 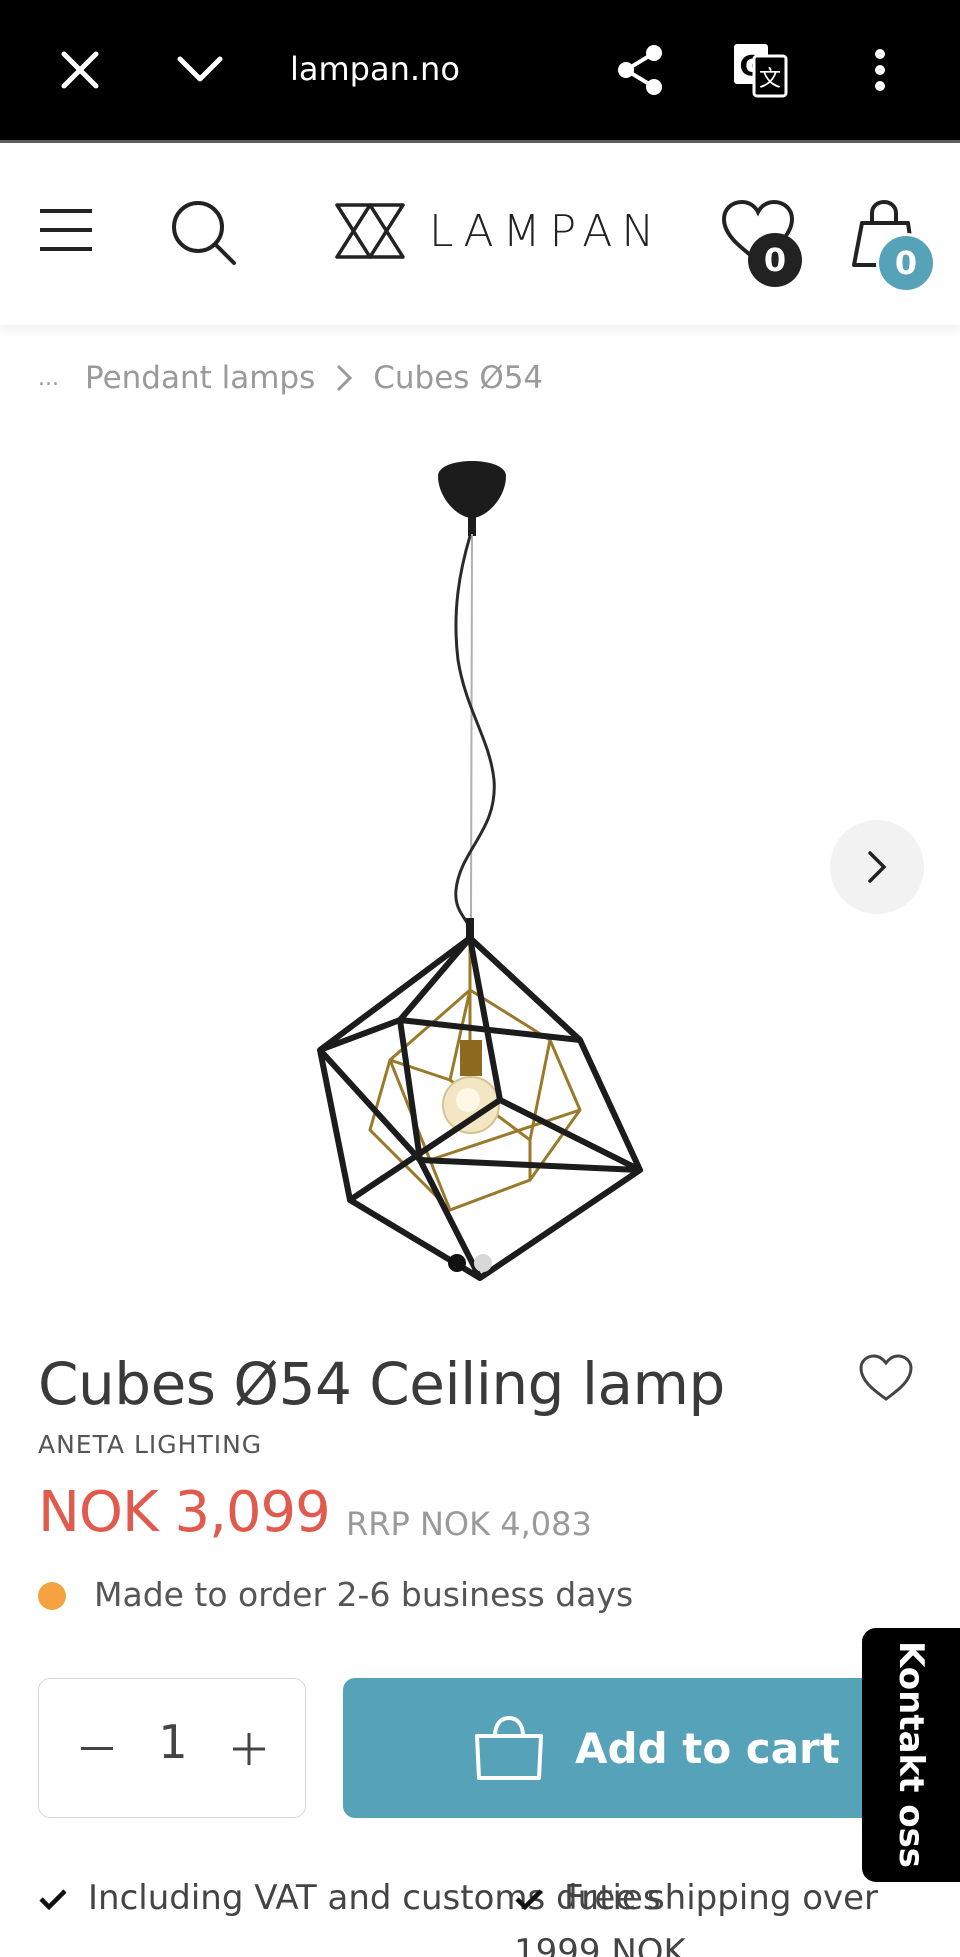 I want to click on chevron-down-icon, so click(x=200, y=70).